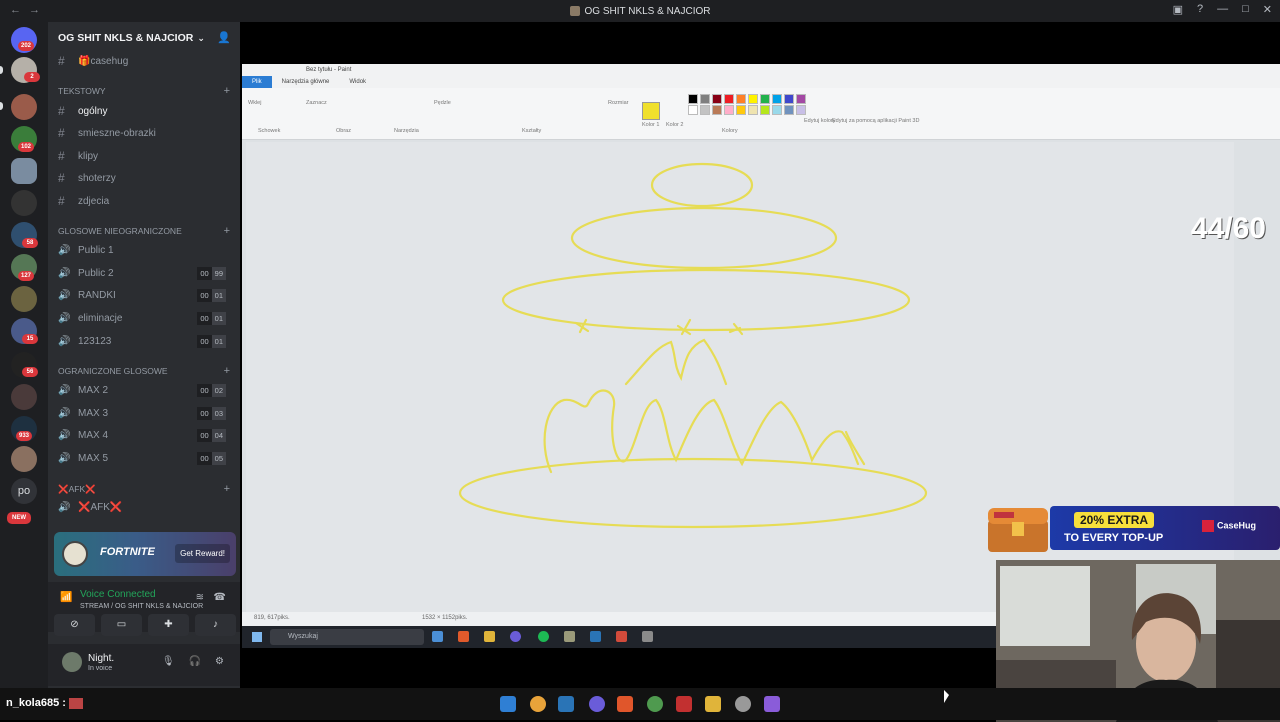 The height and width of the screenshot is (722, 1280). Describe the element at coordinates (146, 413) in the screenshot. I see `voice-channel-max-3: 🔊 MAX 3 00 03` at that location.